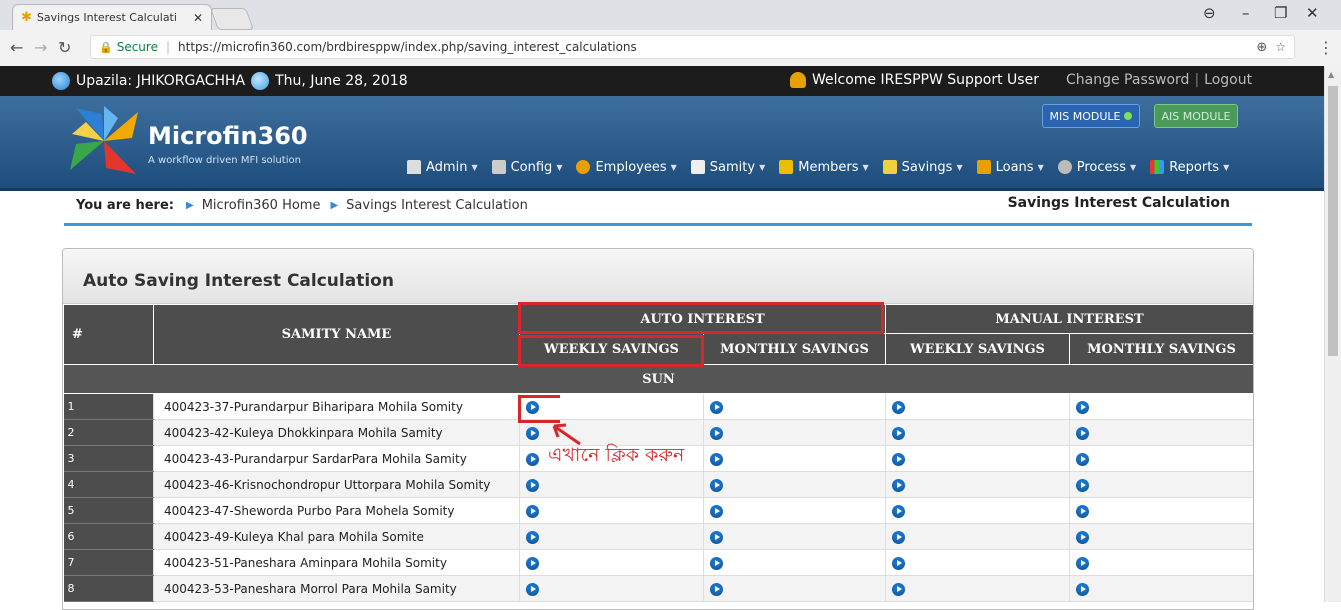 The width and height of the screenshot is (1341, 610). Describe the element at coordinates (108, 458) in the screenshot. I see `row-index: 3` at that location.